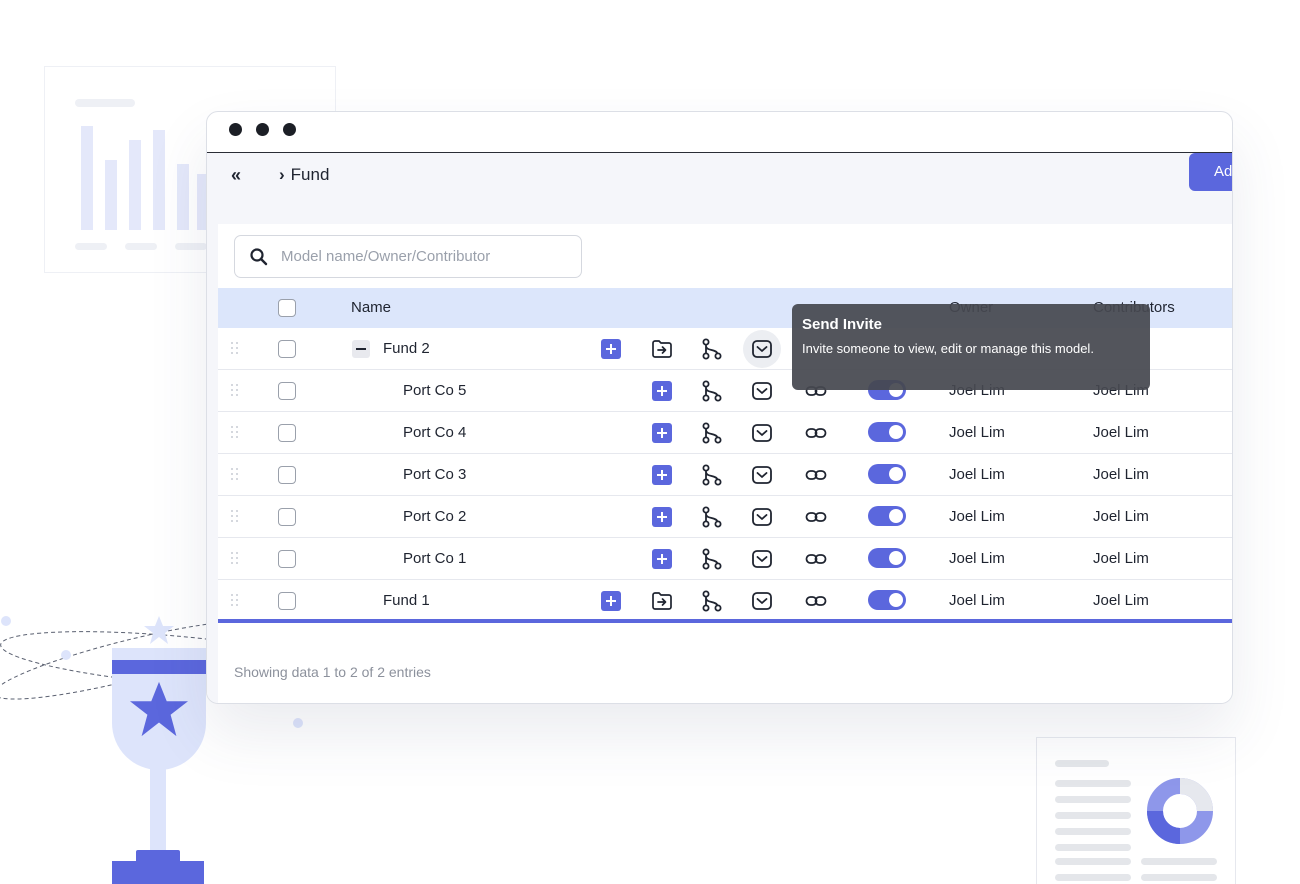 The image size is (1300, 884). What do you see at coordinates (259, 257) in the screenshot?
I see `search-icon` at bounding box center [259, 257].